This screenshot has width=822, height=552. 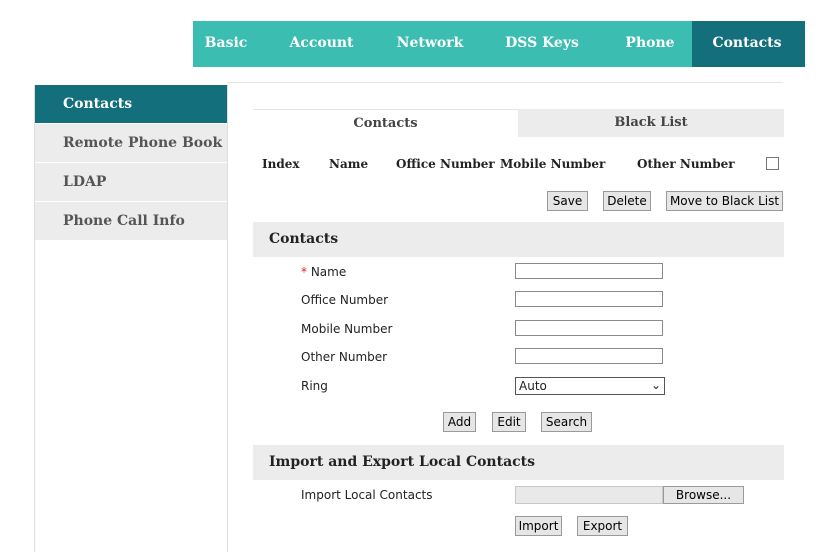 What do you see at coordinates (542, 44) in the screenshot?
I see `tab-dss-keys: DSS Keys` at bounding box center [542, 44].